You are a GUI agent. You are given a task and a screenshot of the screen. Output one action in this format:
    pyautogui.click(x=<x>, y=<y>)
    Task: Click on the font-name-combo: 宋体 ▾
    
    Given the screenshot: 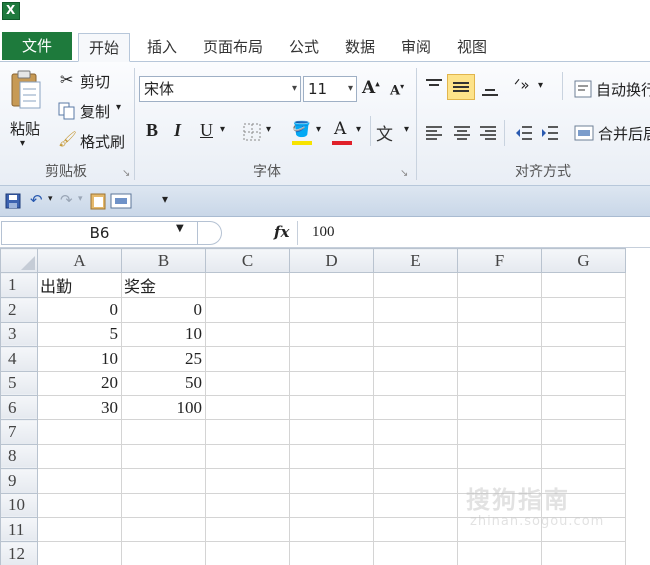 What is the action you would take?
    pyautogui.click(x=220, y=89)
    